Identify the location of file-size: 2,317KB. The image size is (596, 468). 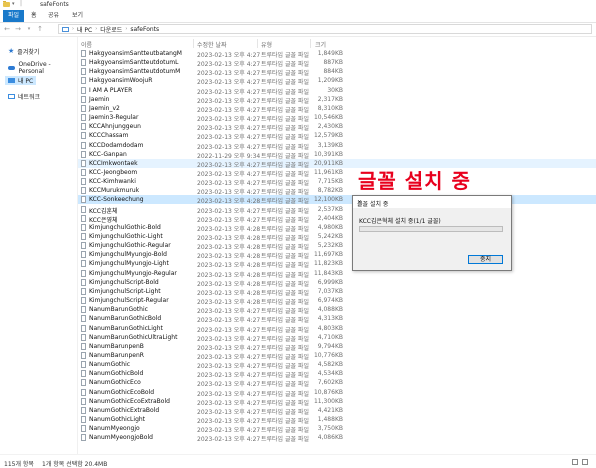
(330, 99).